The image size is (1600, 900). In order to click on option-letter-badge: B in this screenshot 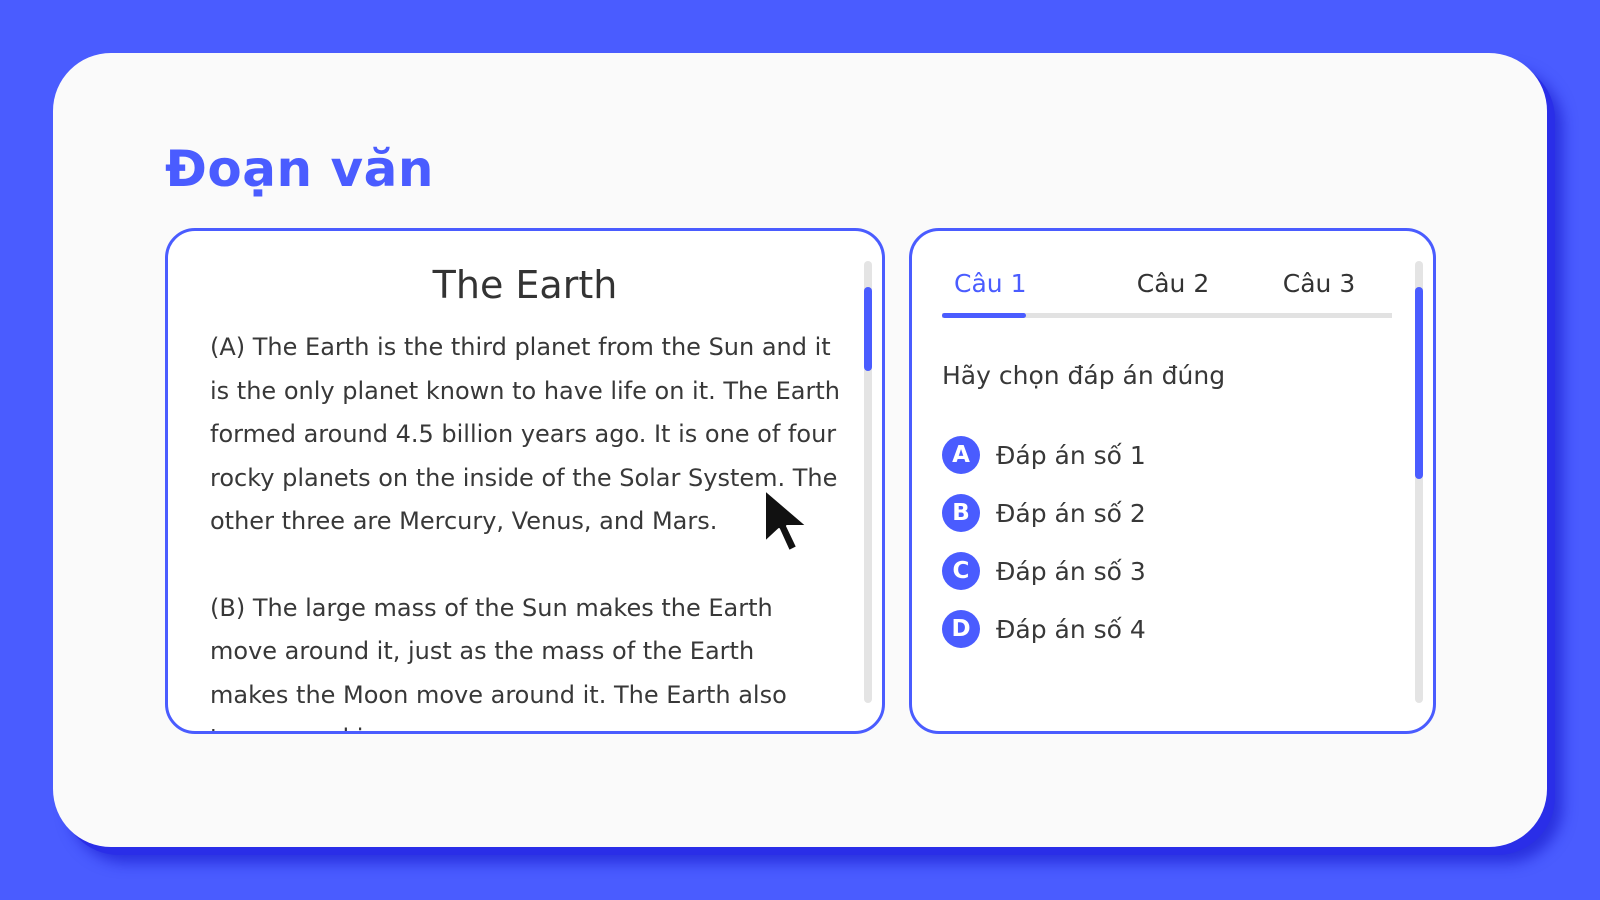, I will do `click(961, 513)`.